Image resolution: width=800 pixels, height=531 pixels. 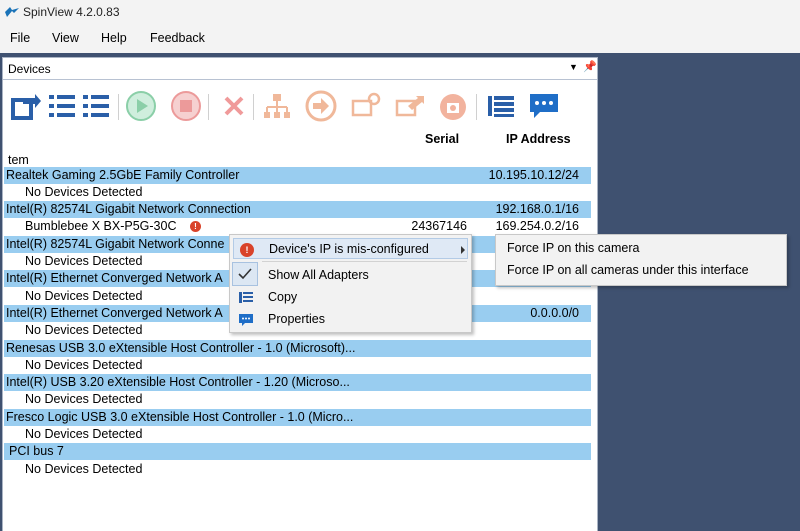 What do you see at coordinates (115, 244) in the screenshot?
I see `adapter-name: Intel(R) 82574L Gigabit Network Conne` at bounding box center [115, 244].